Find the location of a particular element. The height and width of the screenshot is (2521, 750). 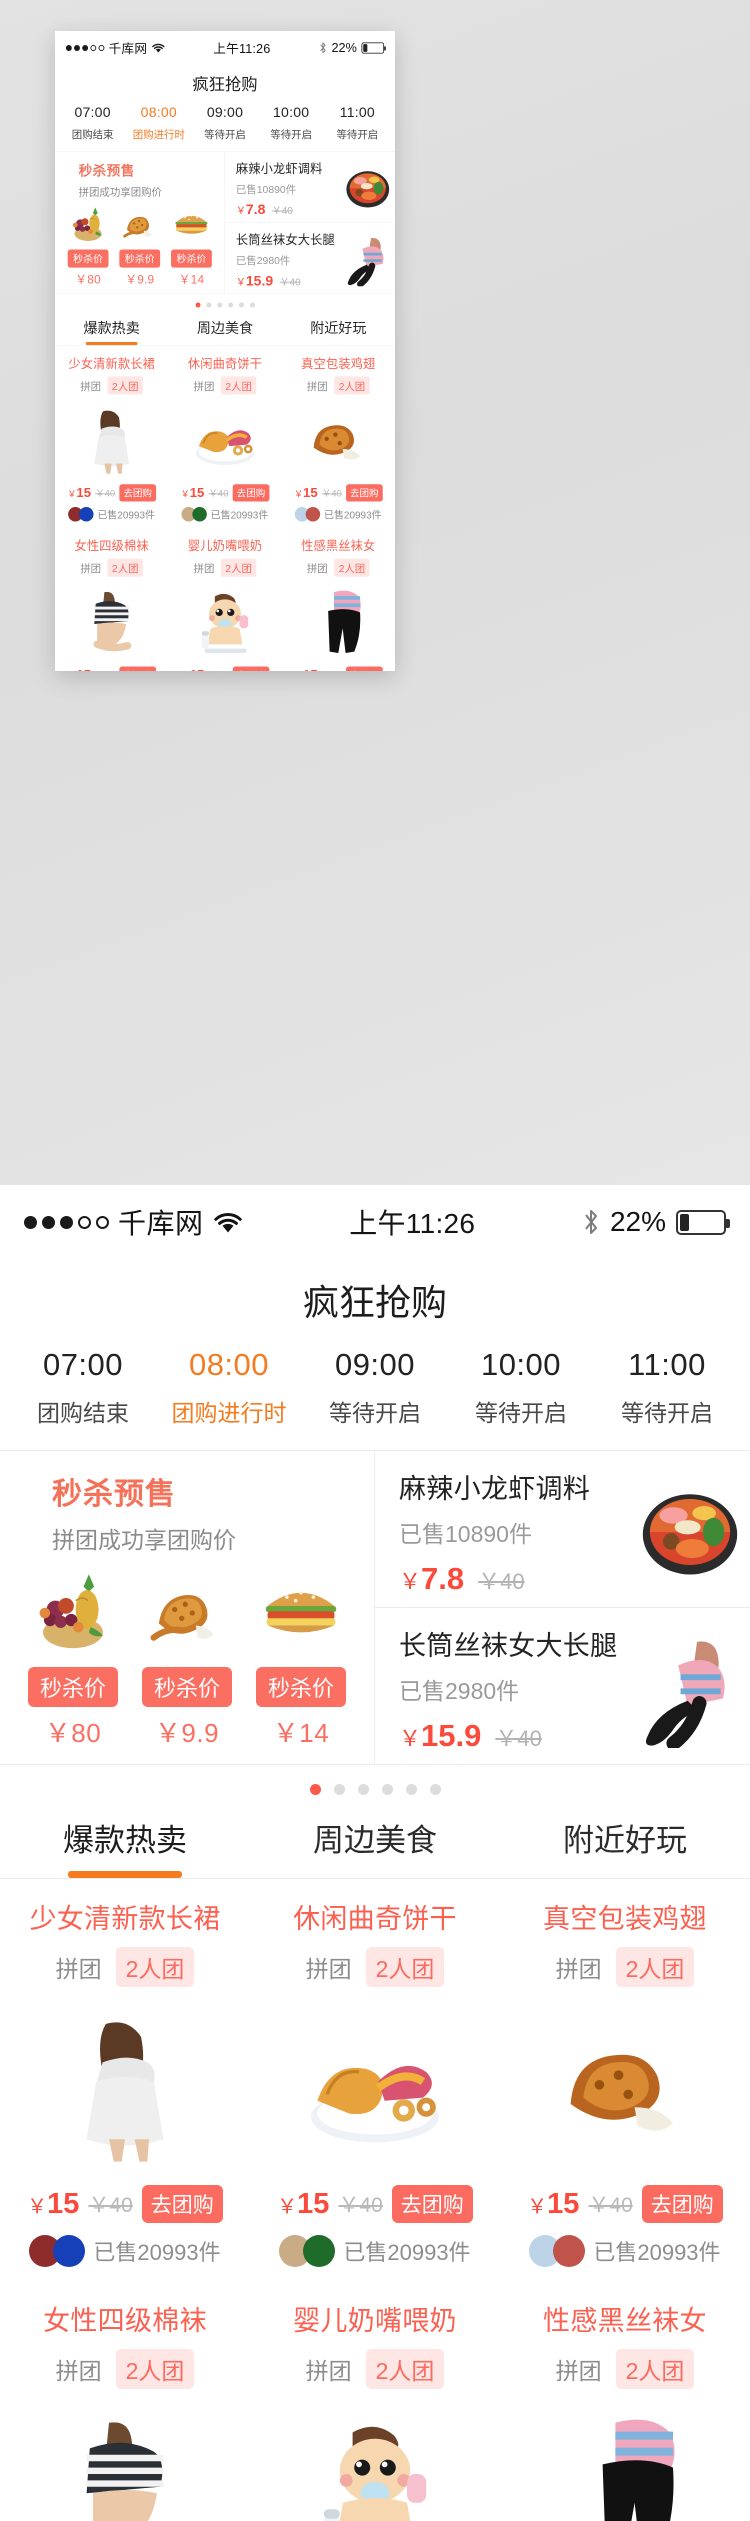

baby-bottle-image is located at coordinates (225, 620).